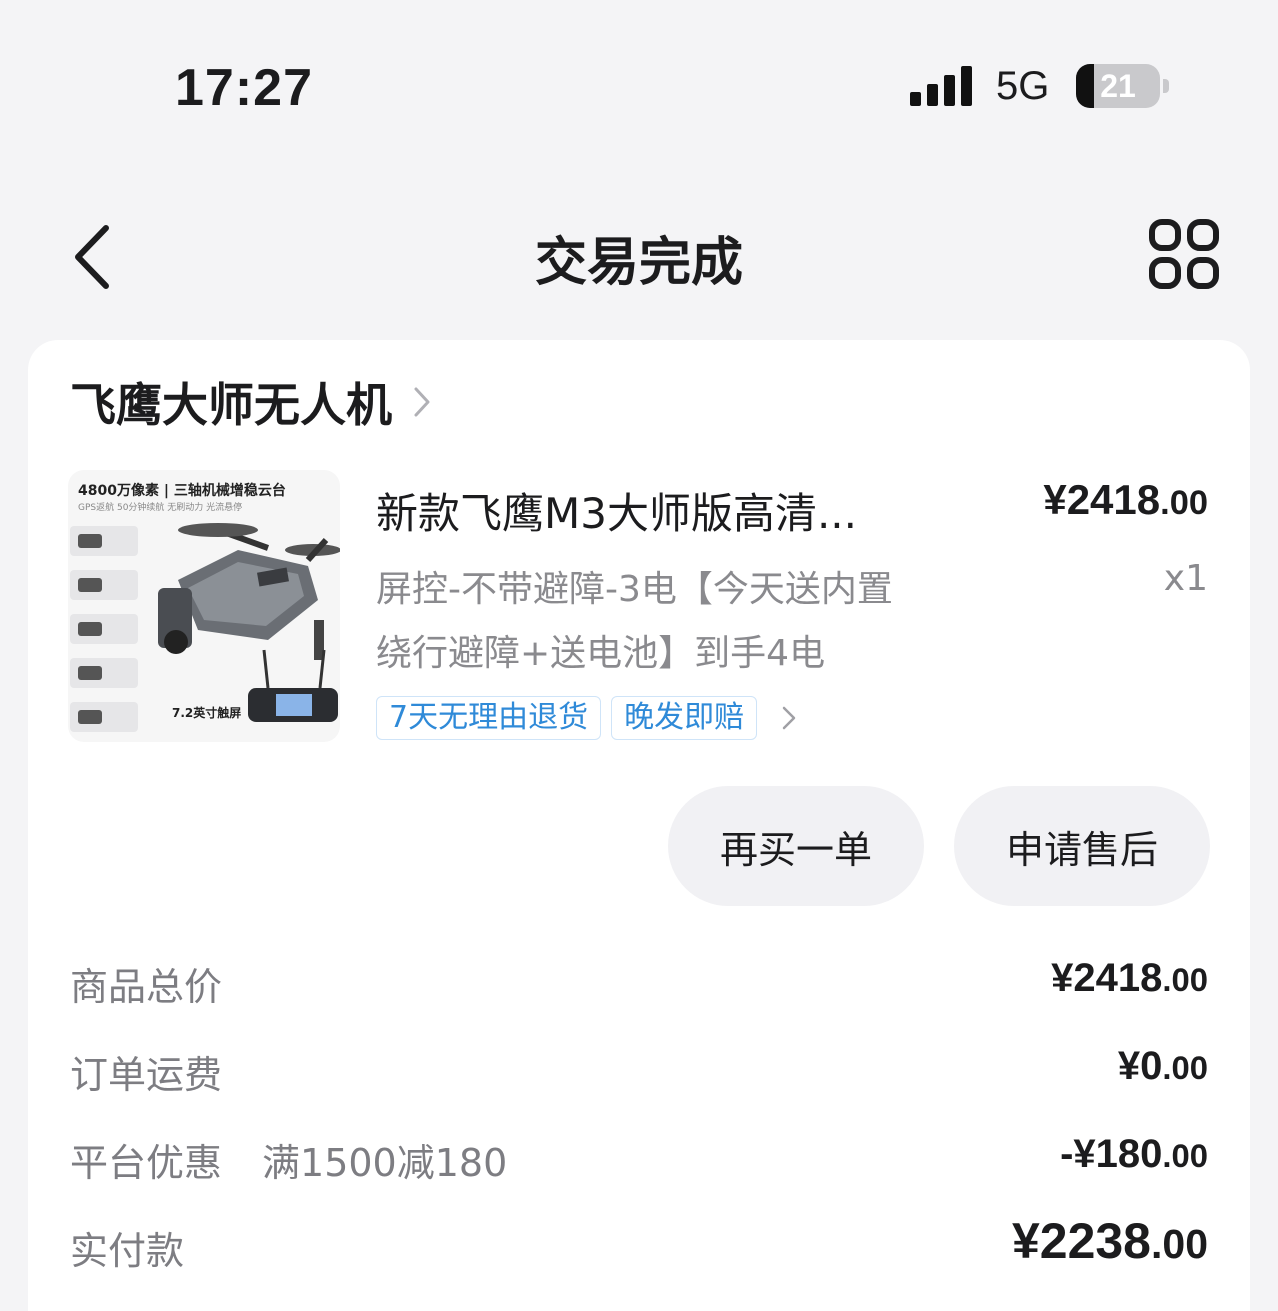  I want to click on grid-four-icon, so click(1184, 254).